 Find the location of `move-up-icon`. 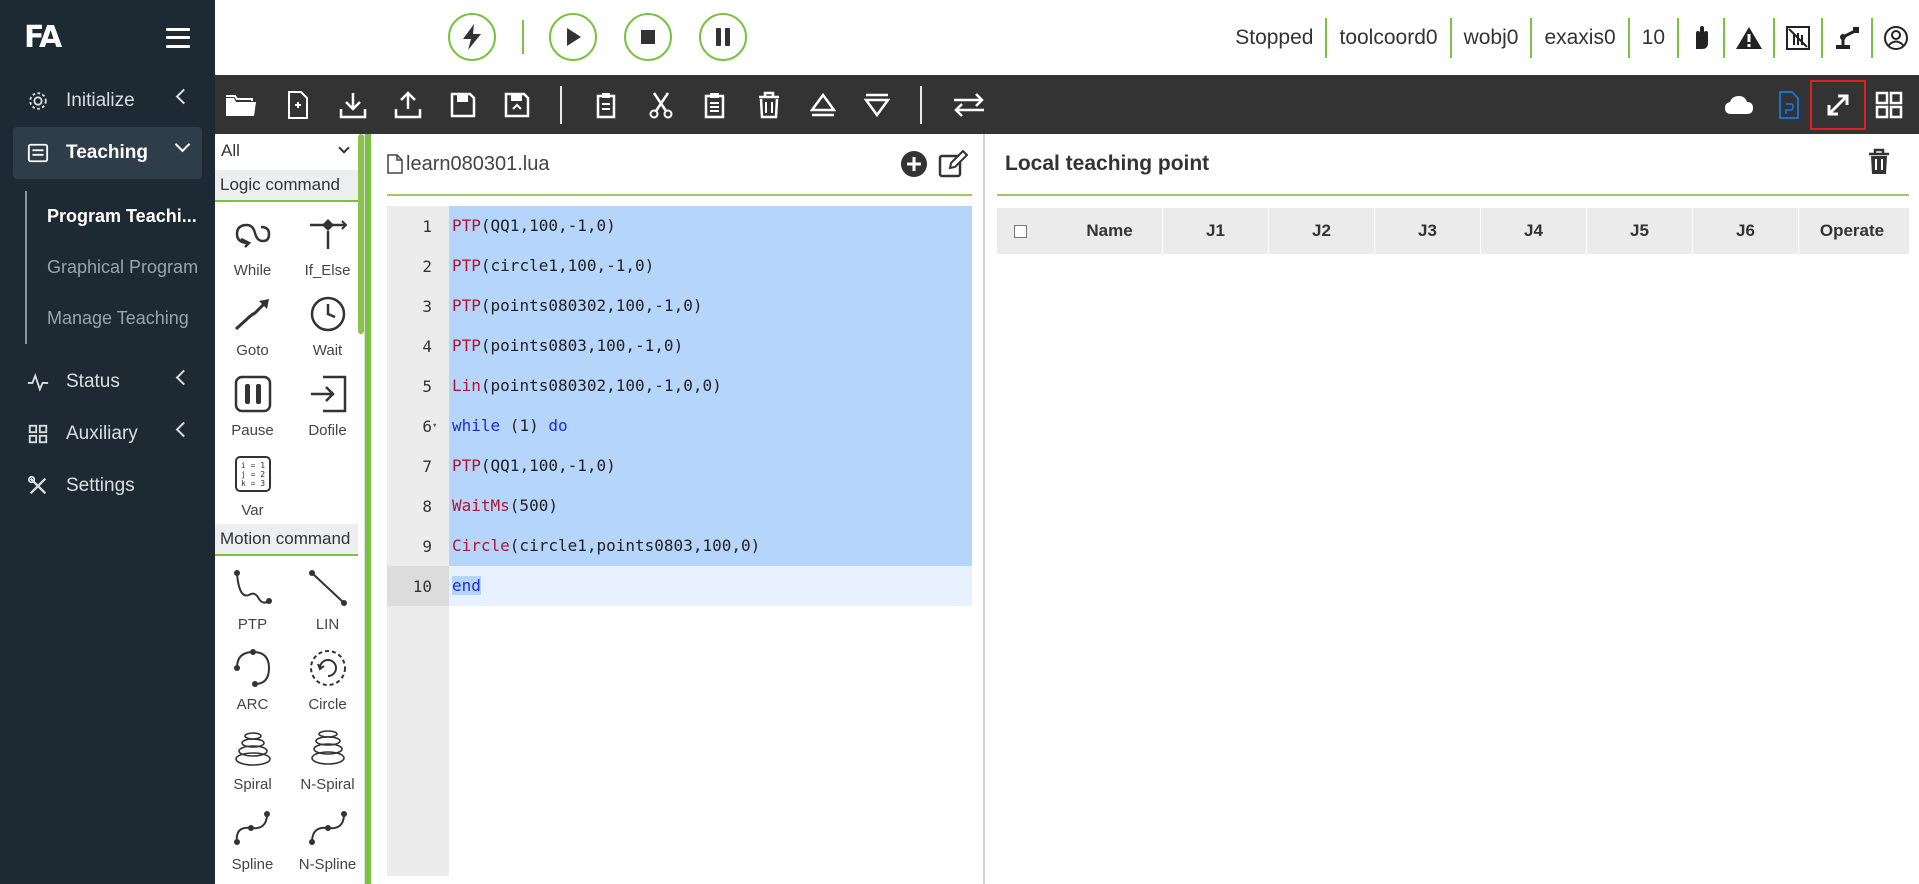

move-up-icon is located at coordinates (823, 105).